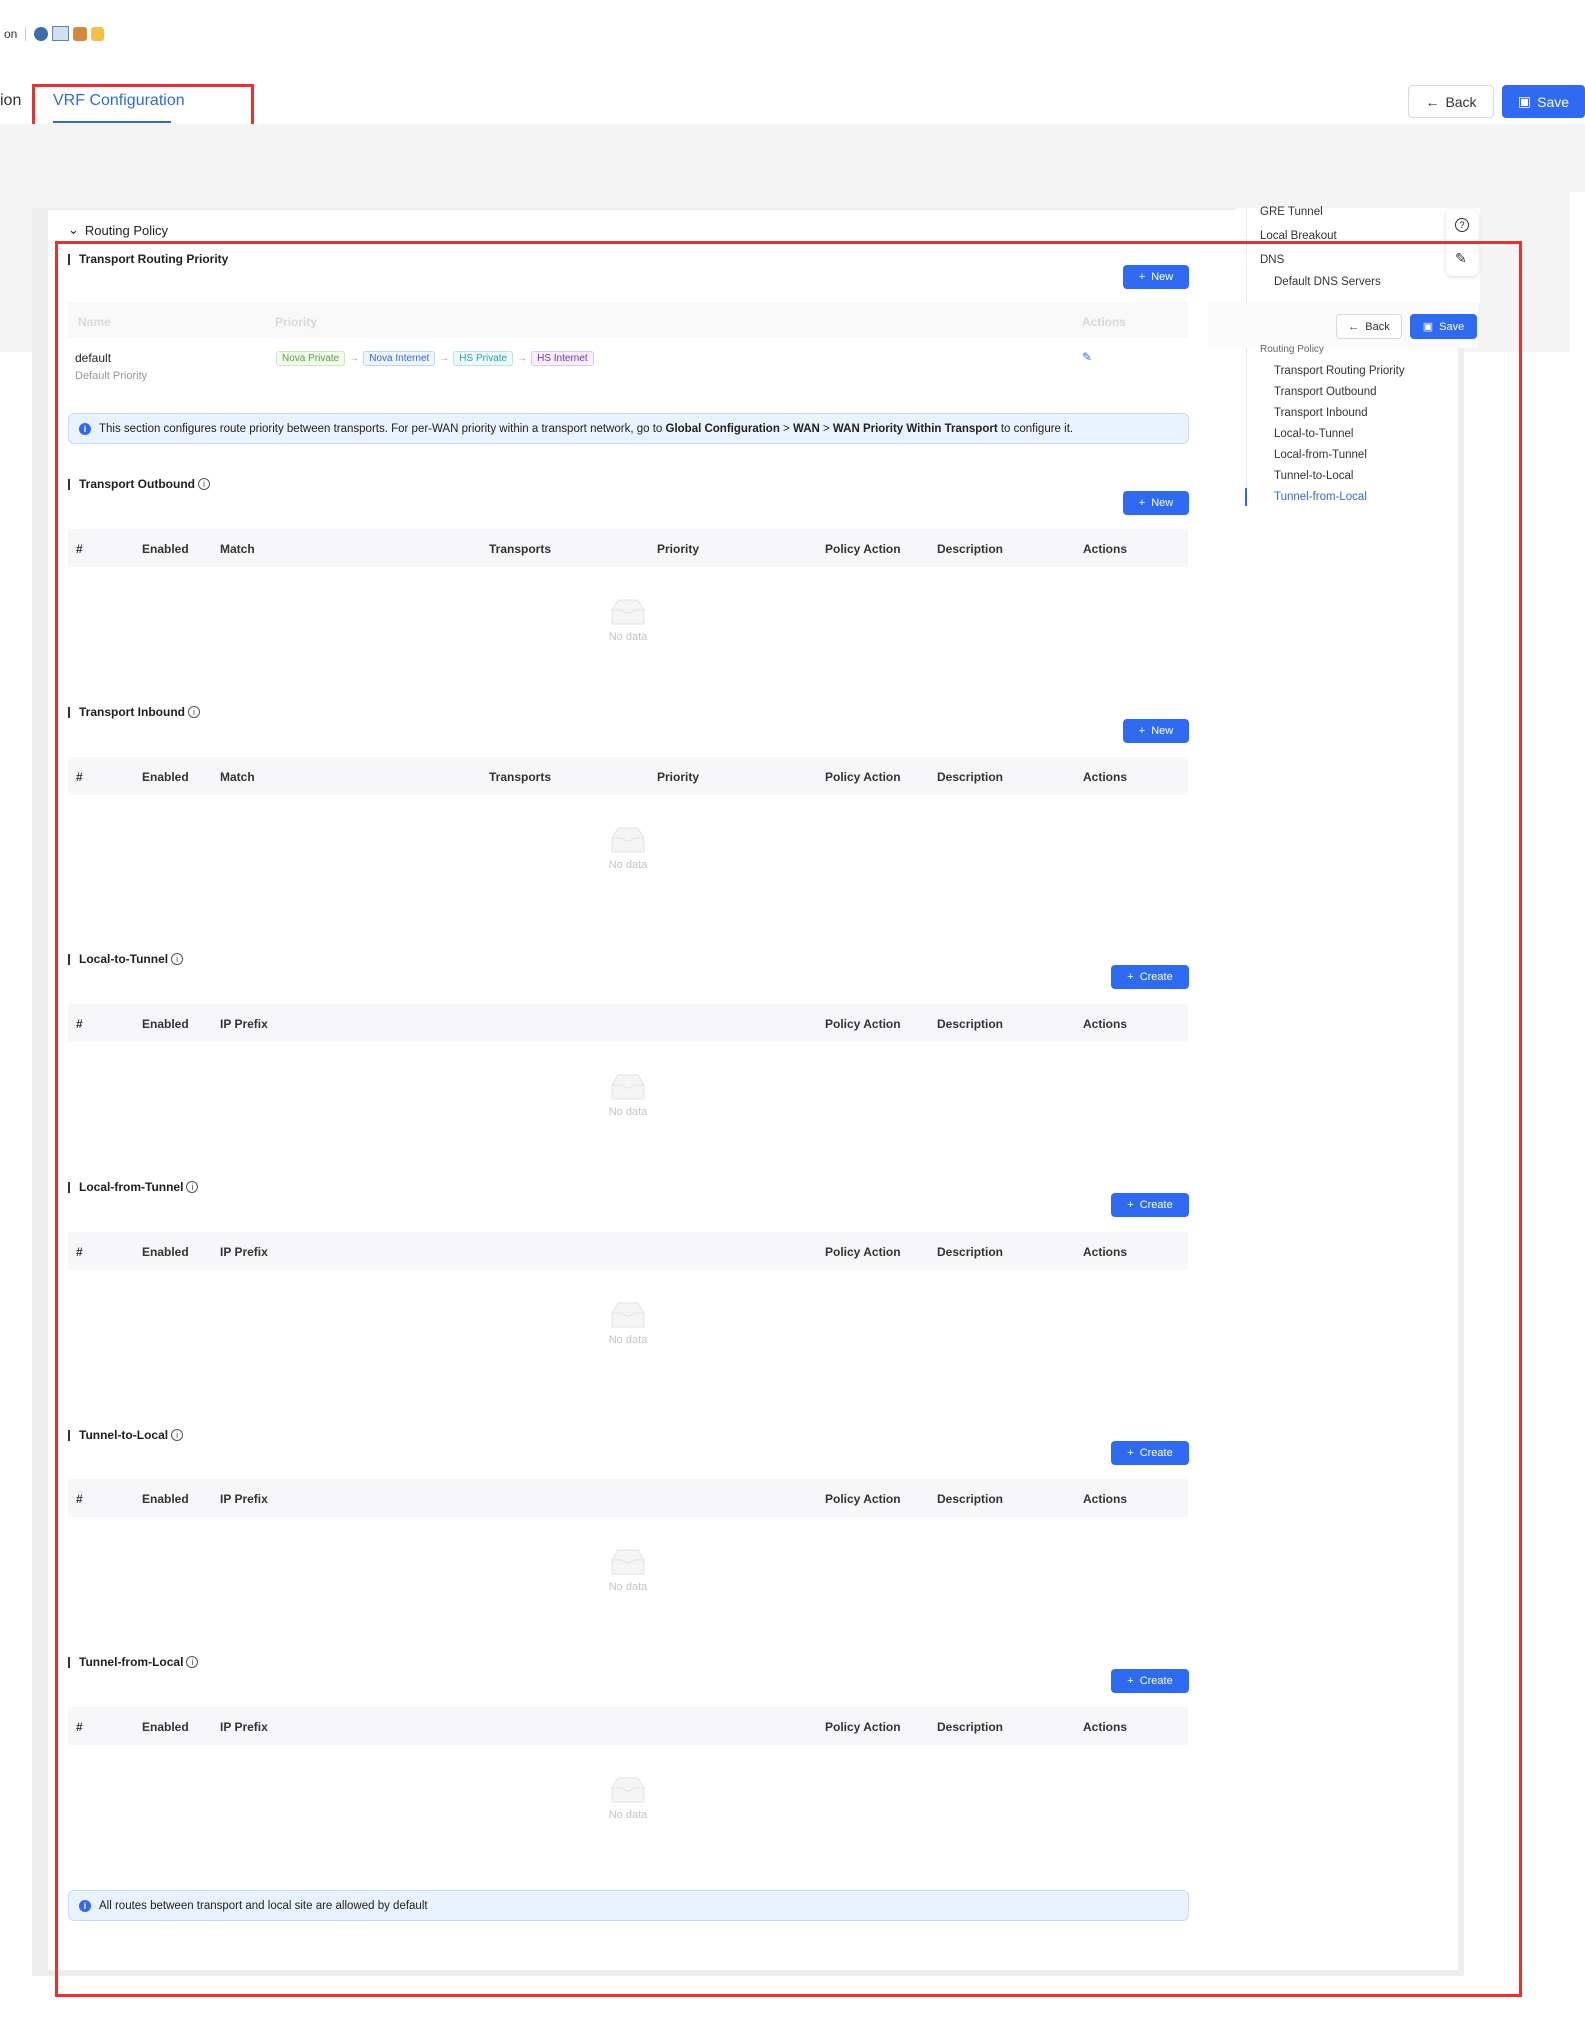 The height and width of the screenshot is (2027, 1585). What do you see at coordinates (73, 229) in the screenshot?
I see `chevron-down-icon: ⌄` at bounding box center [73, 229].